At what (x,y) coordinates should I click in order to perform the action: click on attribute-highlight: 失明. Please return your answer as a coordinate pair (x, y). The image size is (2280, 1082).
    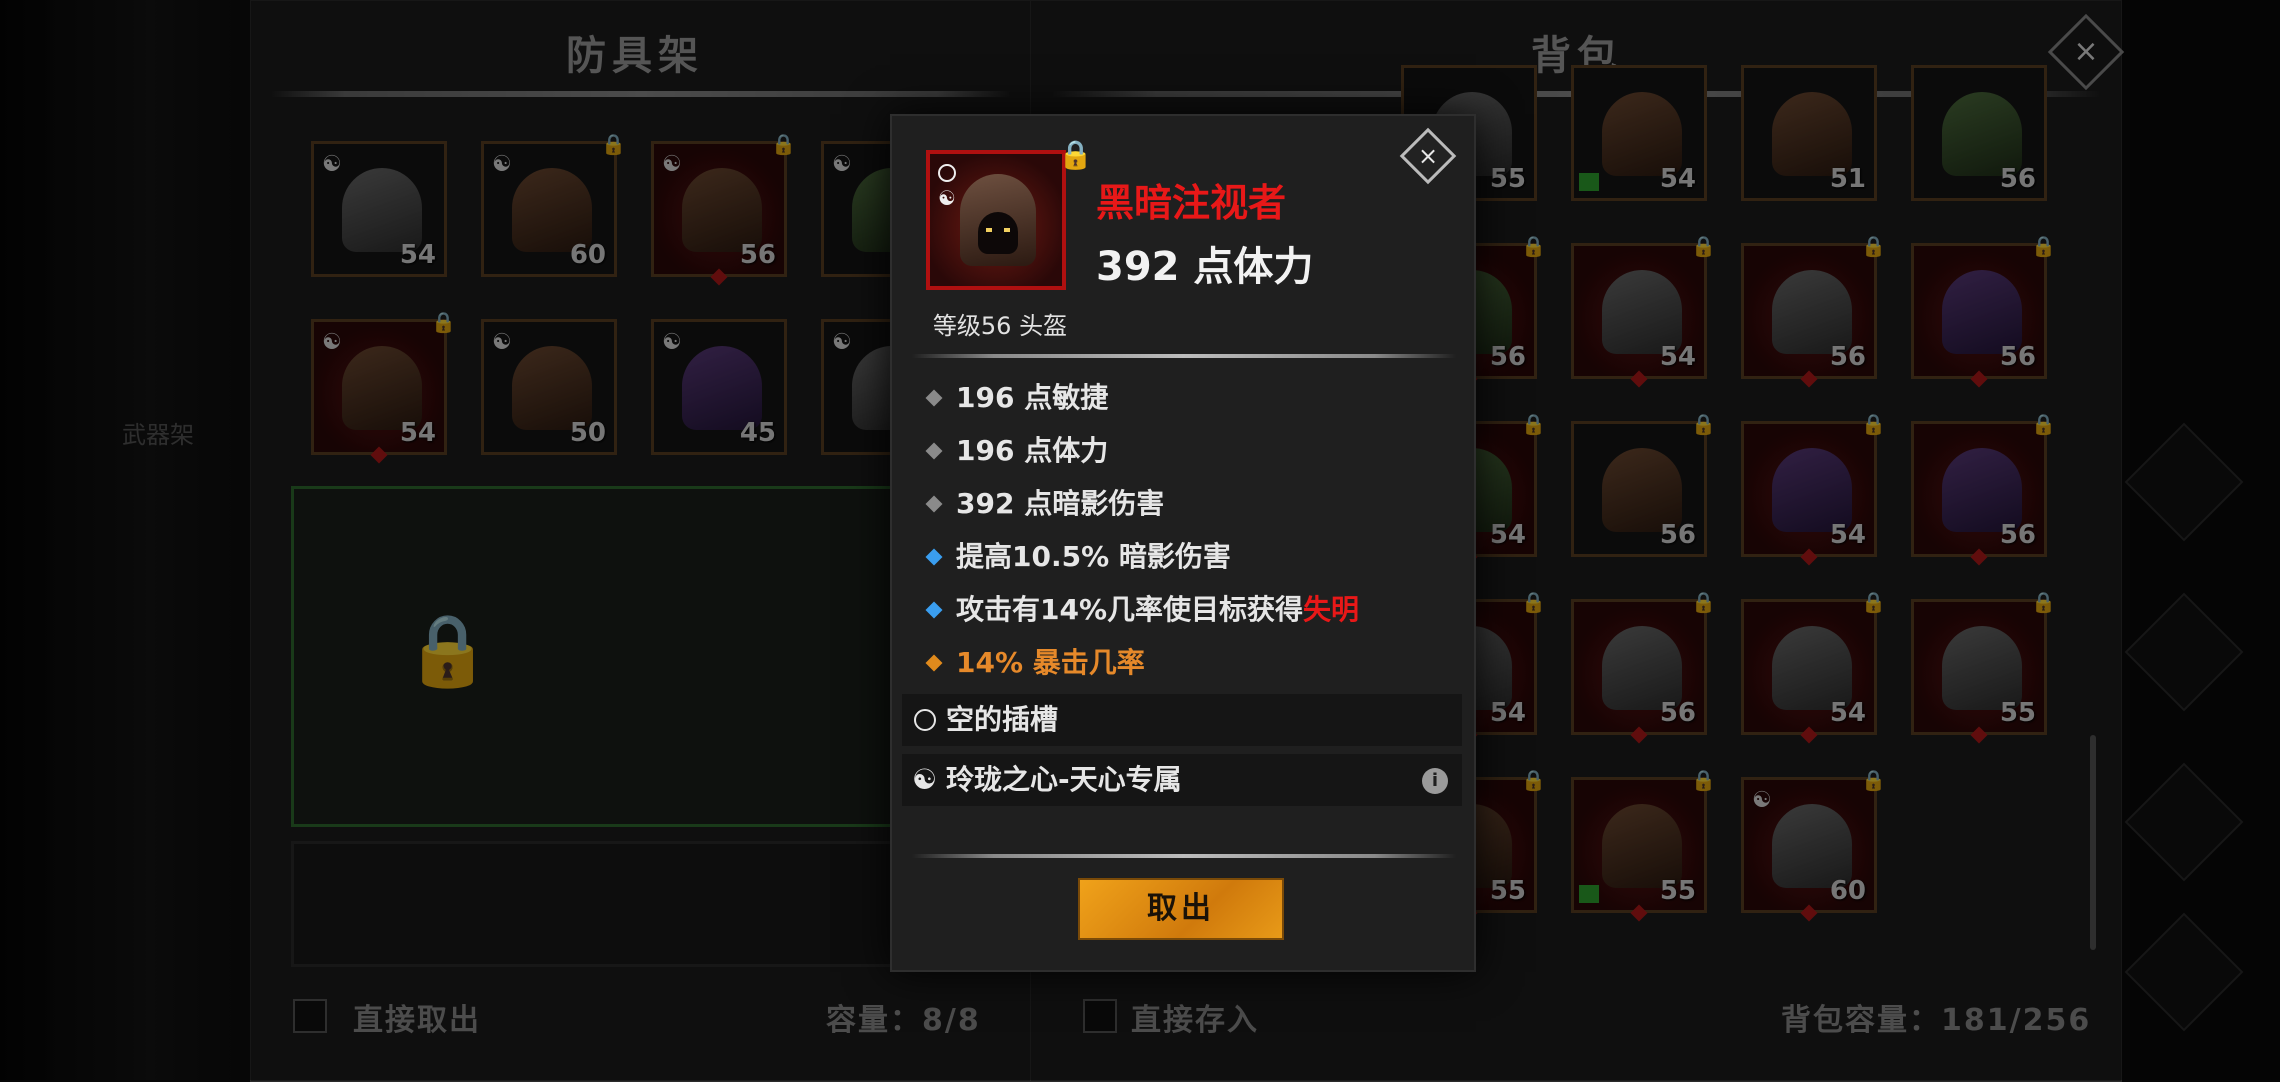
    Looking at the image, I should click on (1331, 609).